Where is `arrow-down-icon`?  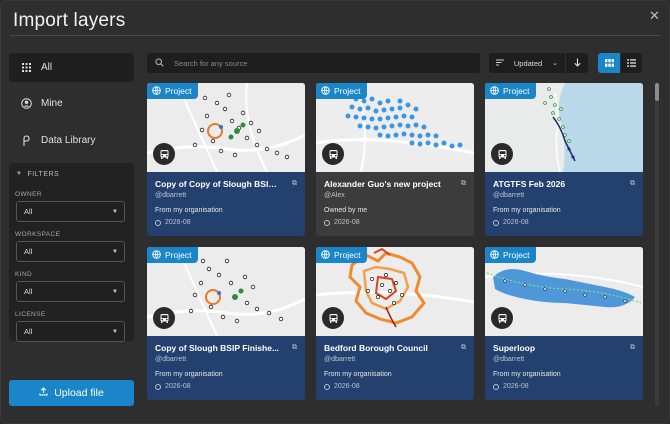
arrow-down-icon is located at coordinates (577, 63).